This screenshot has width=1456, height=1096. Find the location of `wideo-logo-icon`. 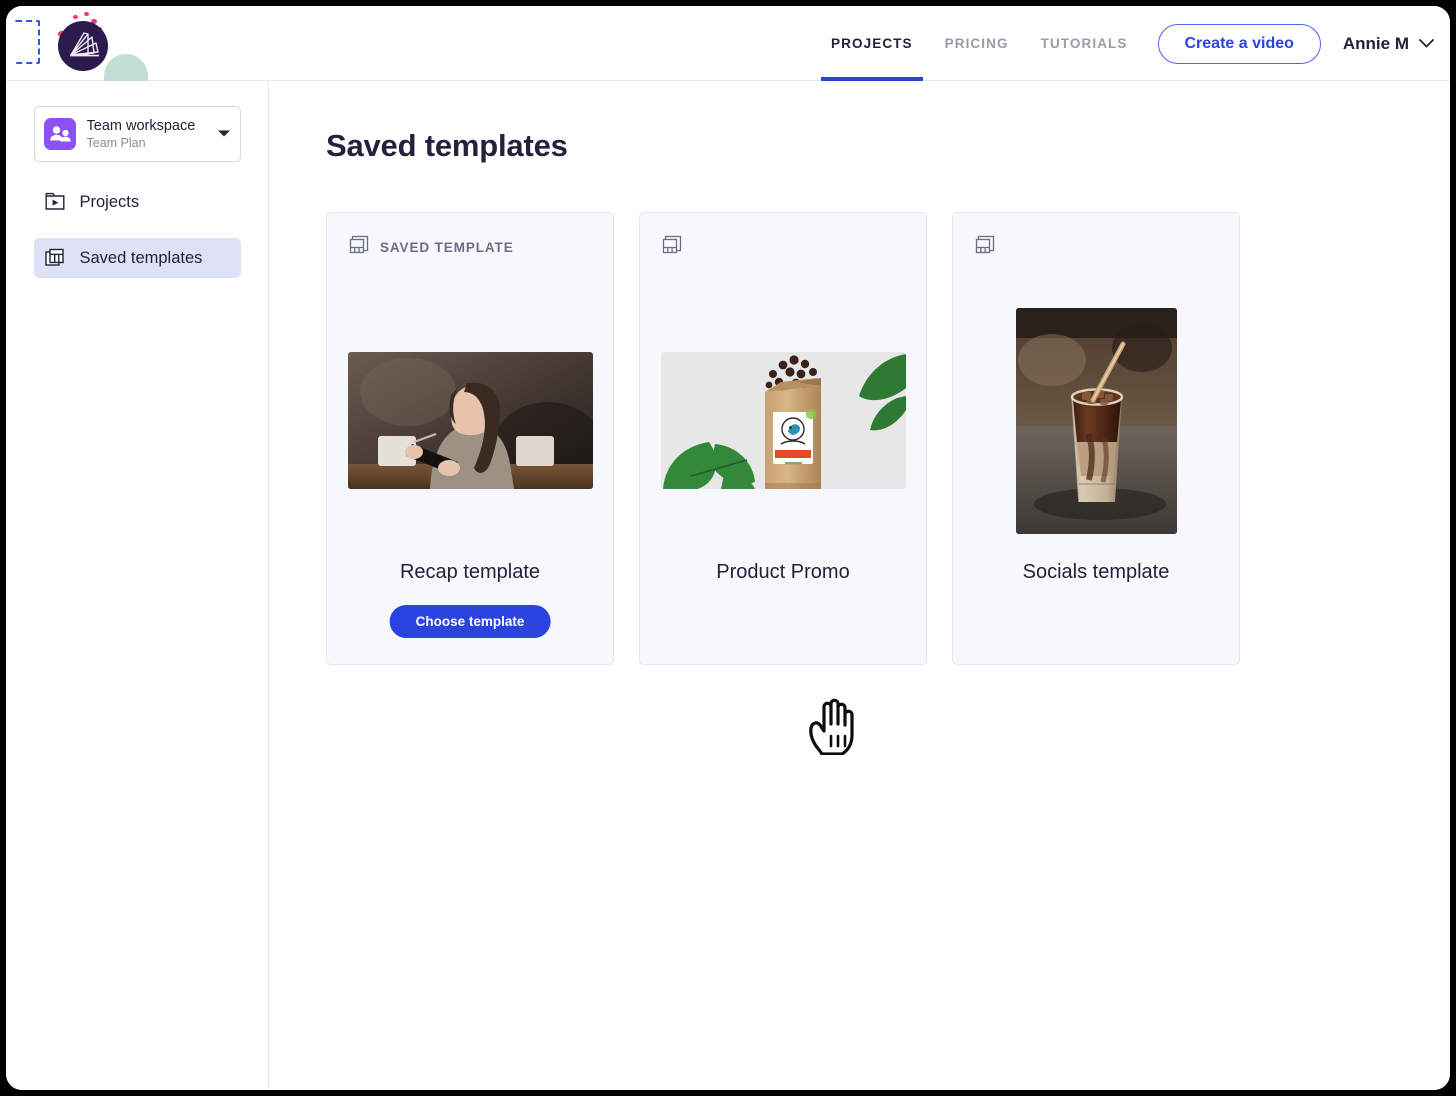

wideo-logo-icon is located at coordinates (83, 46).